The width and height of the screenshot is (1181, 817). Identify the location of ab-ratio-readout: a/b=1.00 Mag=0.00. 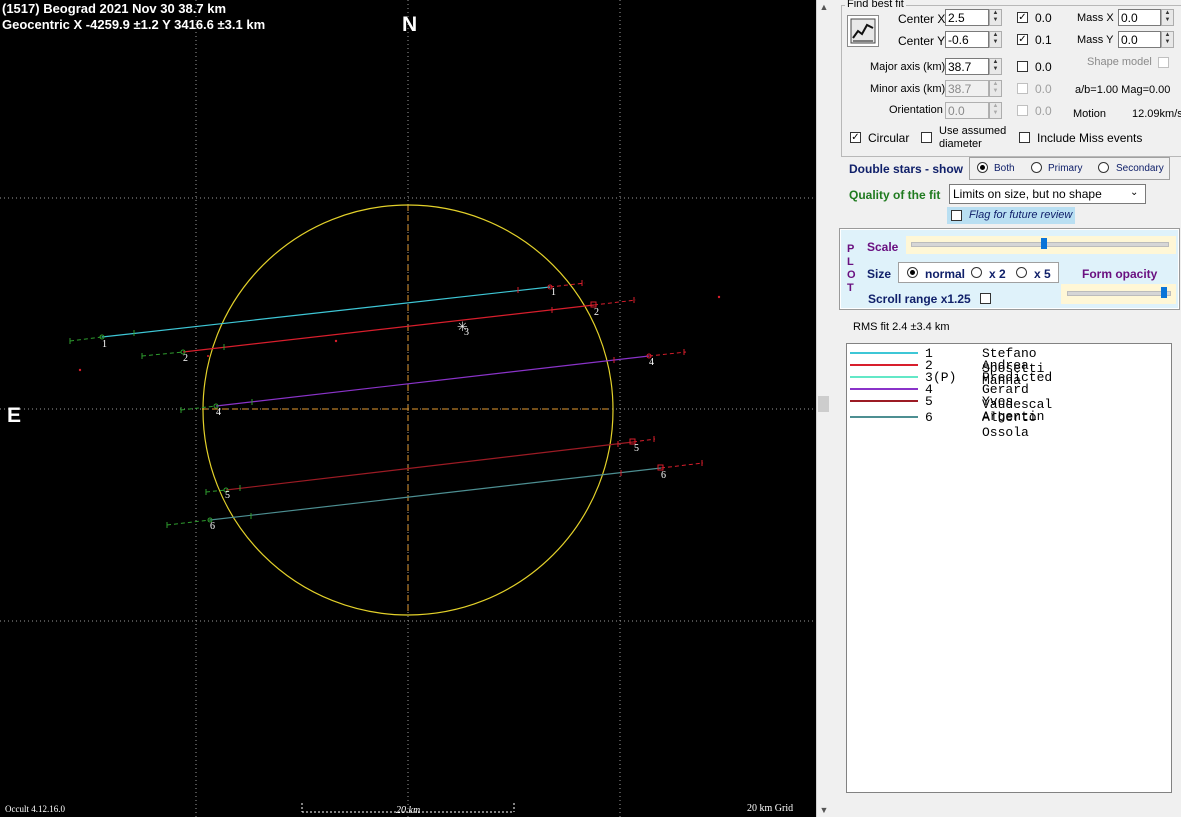
(1123, 90).